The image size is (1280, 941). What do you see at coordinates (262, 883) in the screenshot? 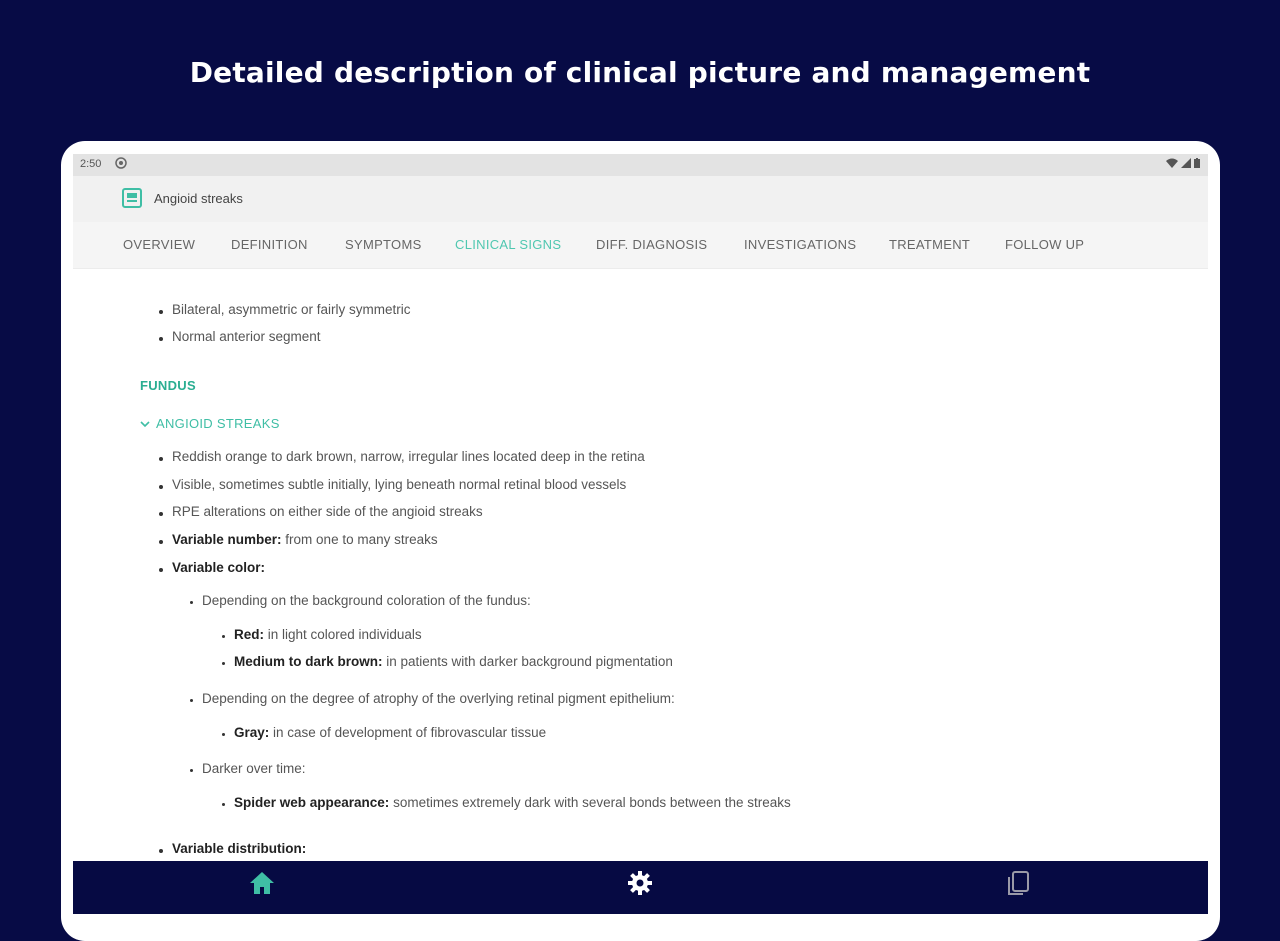
I see `home-icon` at bounding box center [262, 883].